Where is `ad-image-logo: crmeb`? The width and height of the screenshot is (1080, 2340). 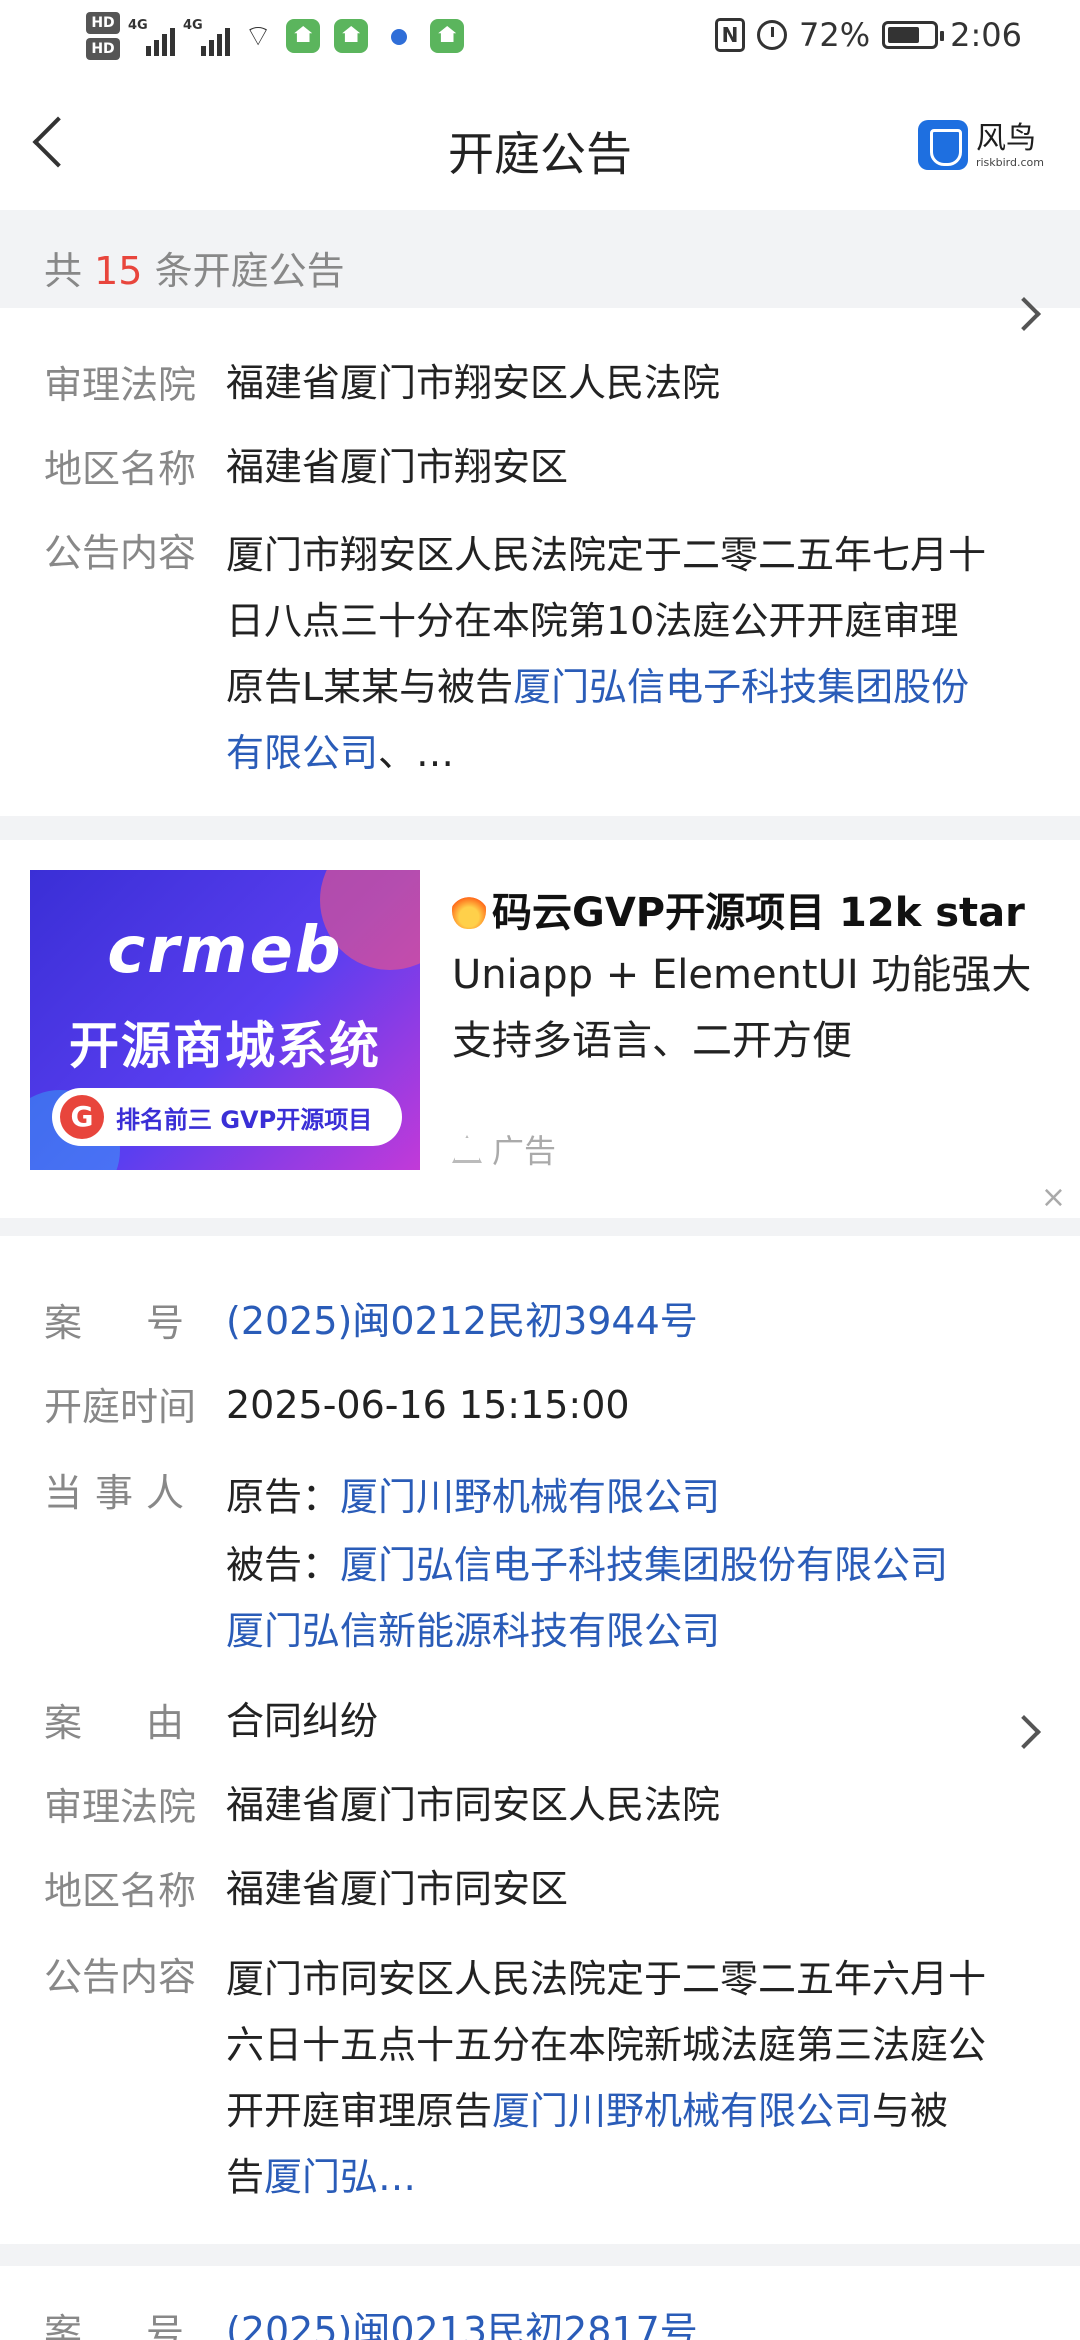 ad-image-logo: crmeb is located at coordinates (225, 951).